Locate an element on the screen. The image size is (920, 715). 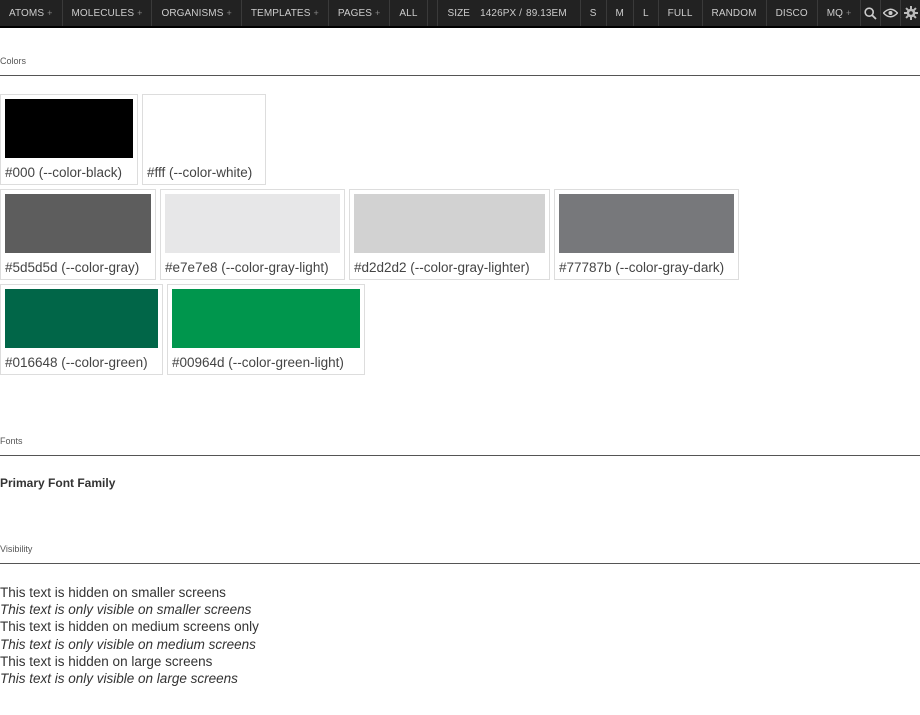
visibility-section-label: Visibility is located at coordinates (16, 549).